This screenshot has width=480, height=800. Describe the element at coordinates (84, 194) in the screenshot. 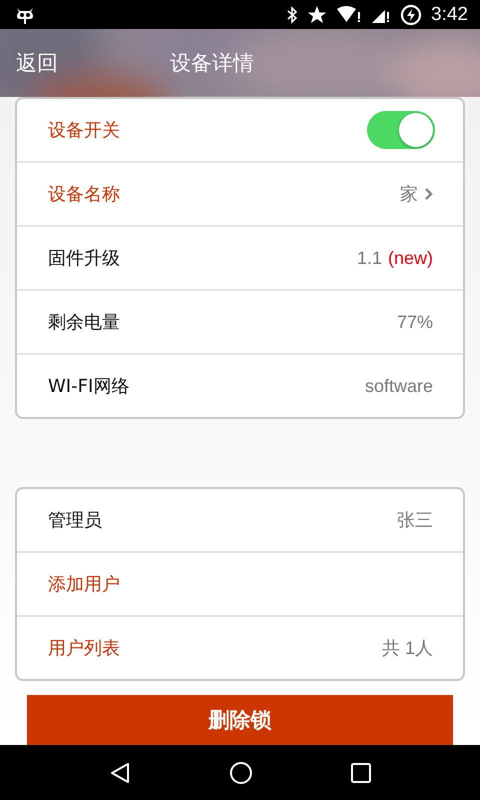

I see `row-label: 设备名称` at that location.